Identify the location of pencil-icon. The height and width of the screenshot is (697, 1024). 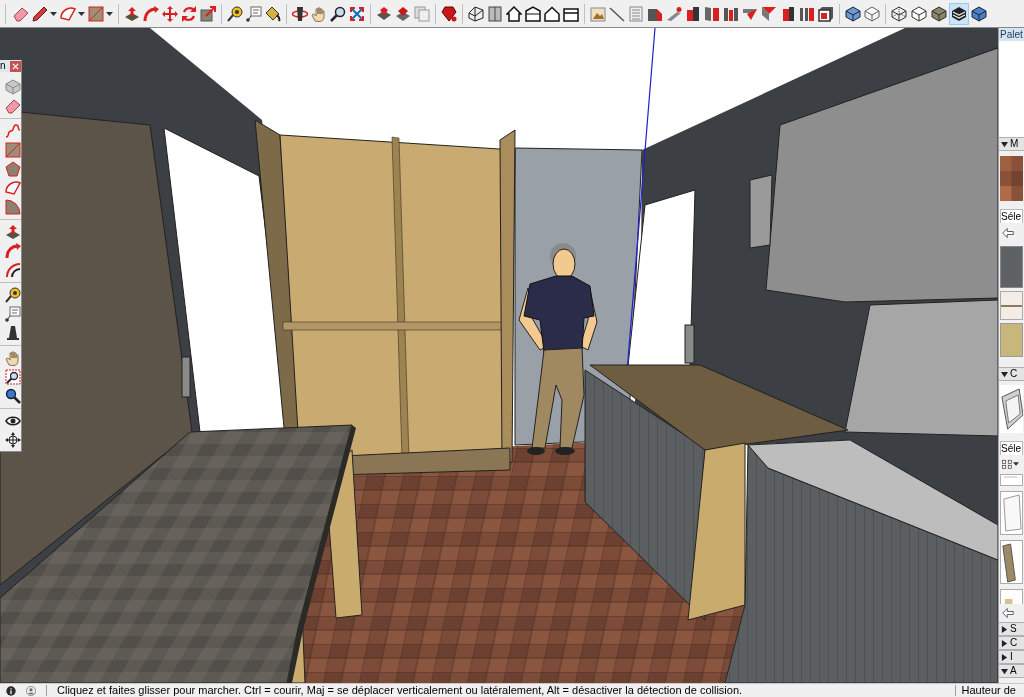
(39, 13).